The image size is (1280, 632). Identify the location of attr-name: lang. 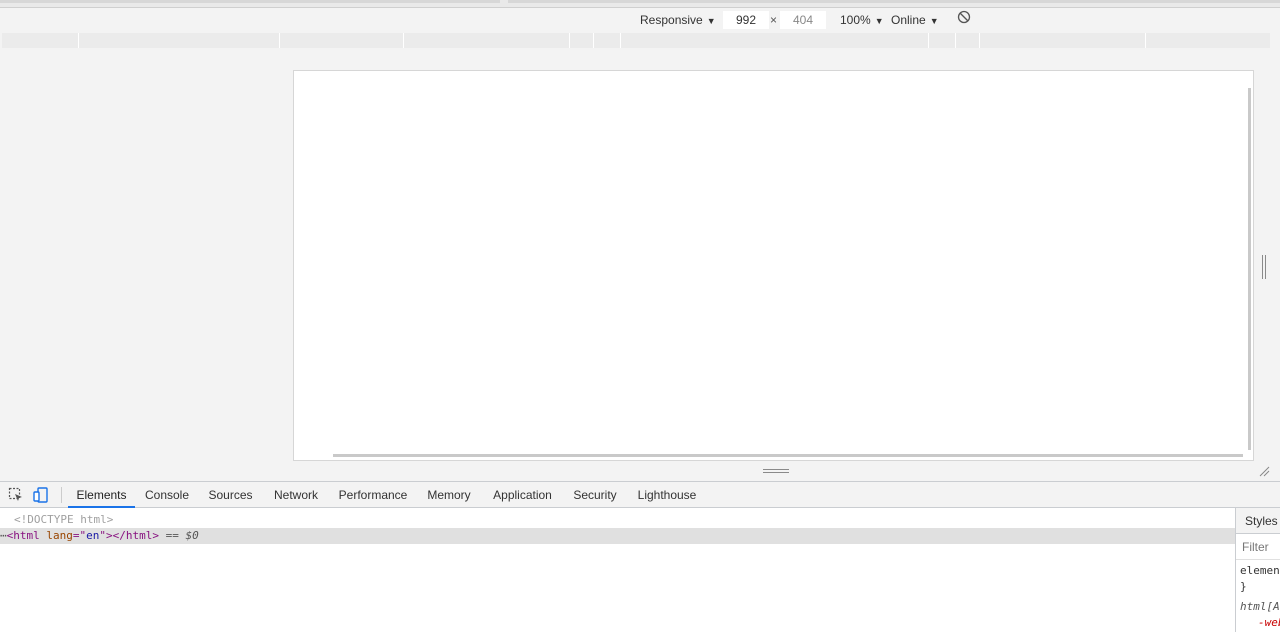
(59, 535).